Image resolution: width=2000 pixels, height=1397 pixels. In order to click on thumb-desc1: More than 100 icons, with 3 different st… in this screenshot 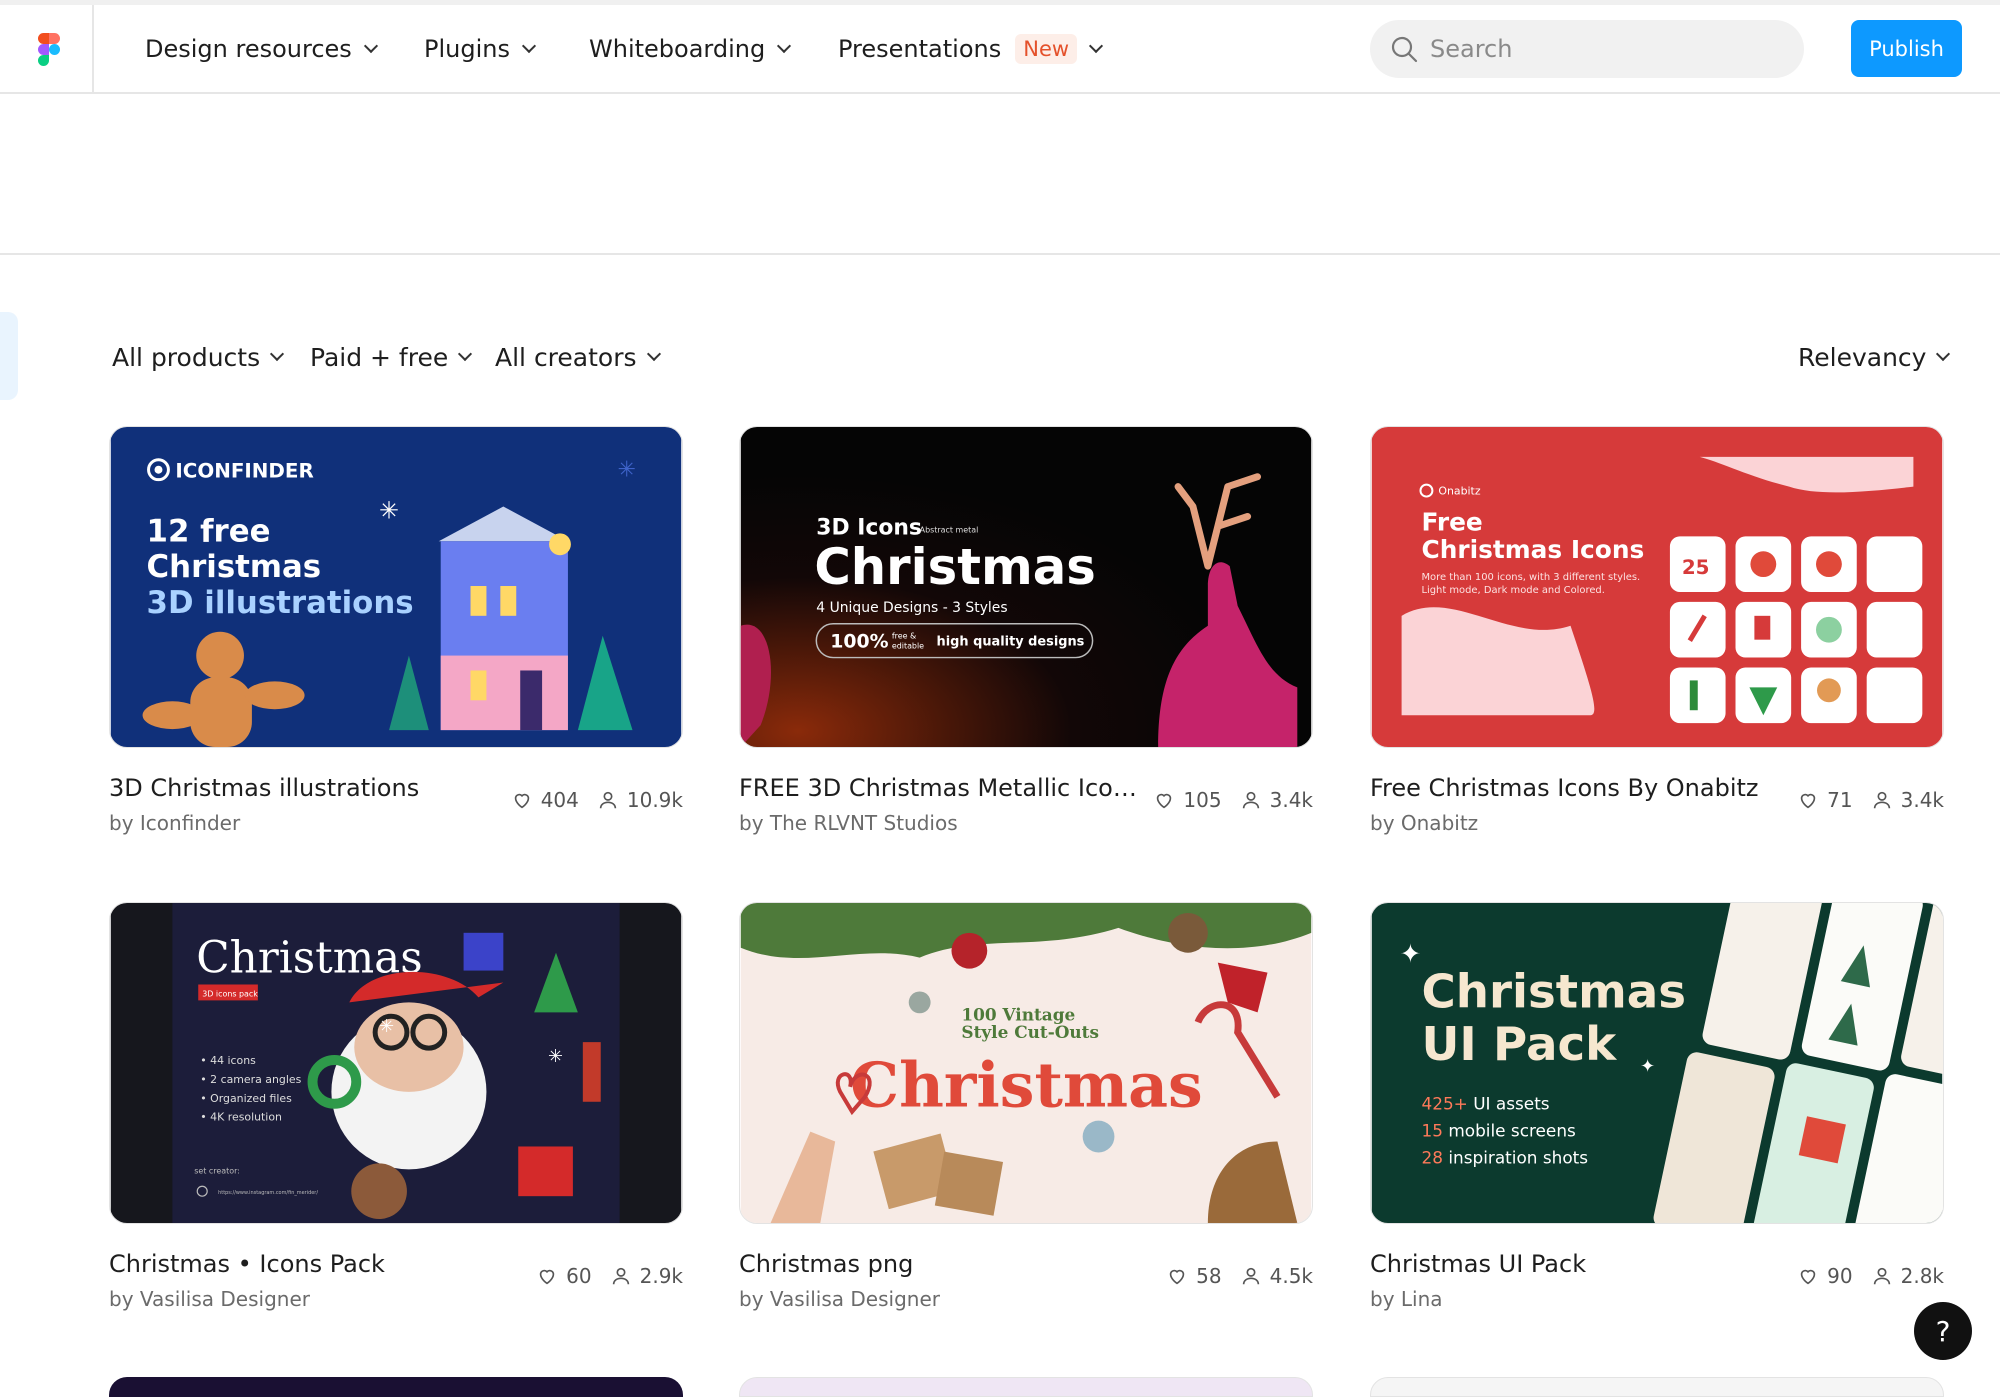, I will do `click(1530, 577)`.